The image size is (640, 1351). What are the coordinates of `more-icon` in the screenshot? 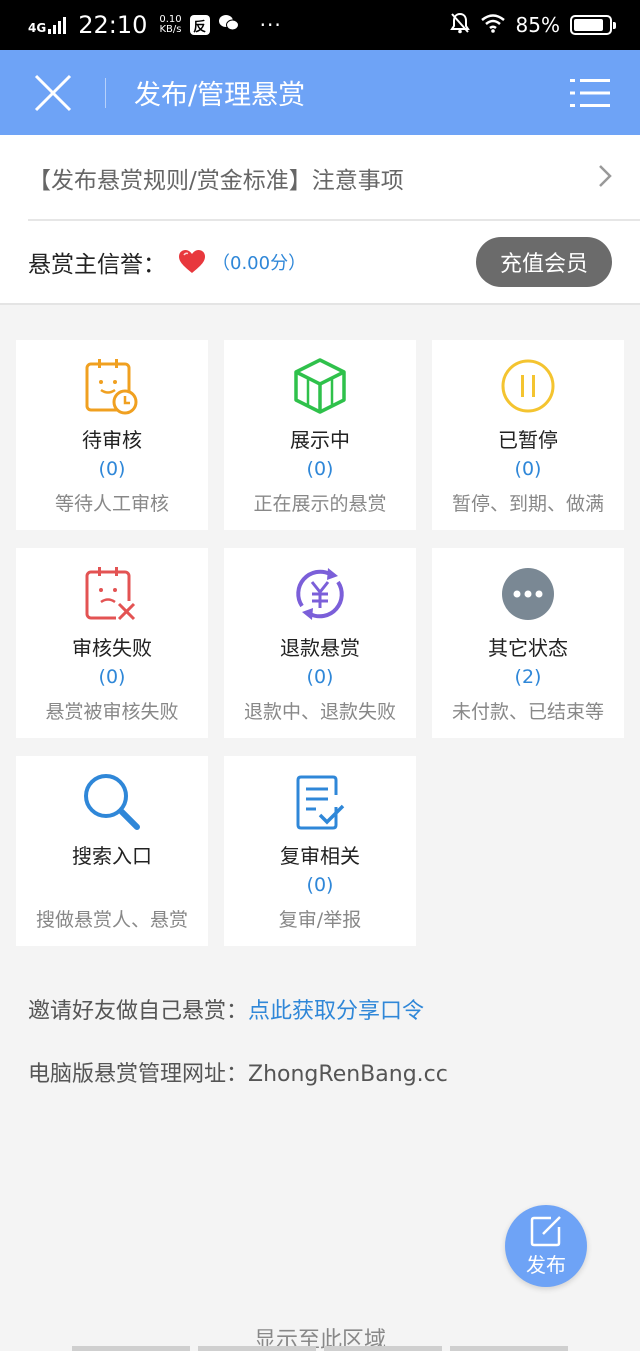 It's located at (528, 594).